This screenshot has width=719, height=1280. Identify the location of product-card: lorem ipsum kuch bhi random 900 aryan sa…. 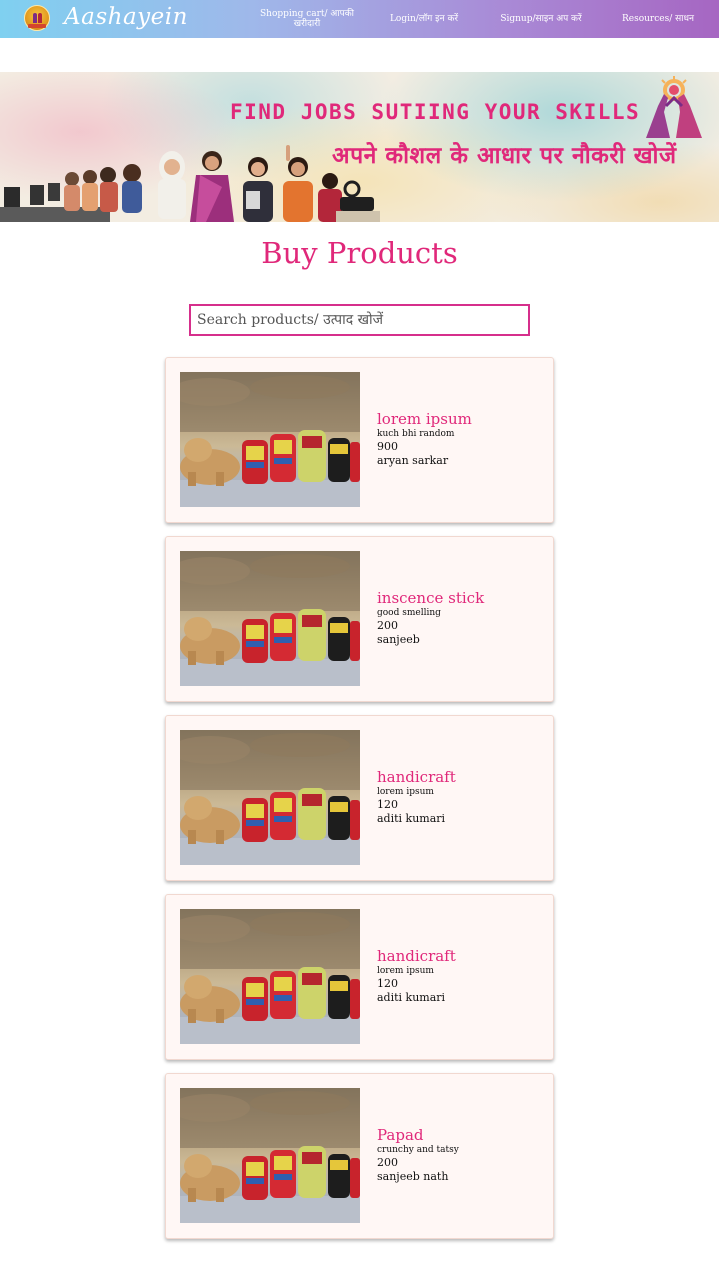
(359, 440).